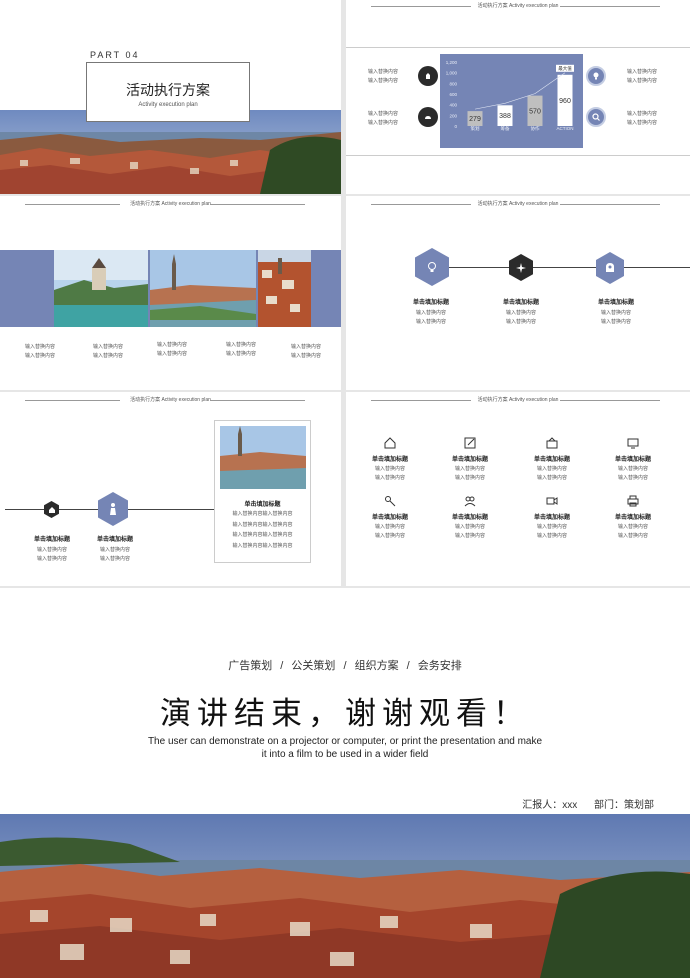 Image resolution: width=690 pixels, height=978 pixels. I want to click on closing-title: 演讲结束，谢谢观看！, so click(345, 713).